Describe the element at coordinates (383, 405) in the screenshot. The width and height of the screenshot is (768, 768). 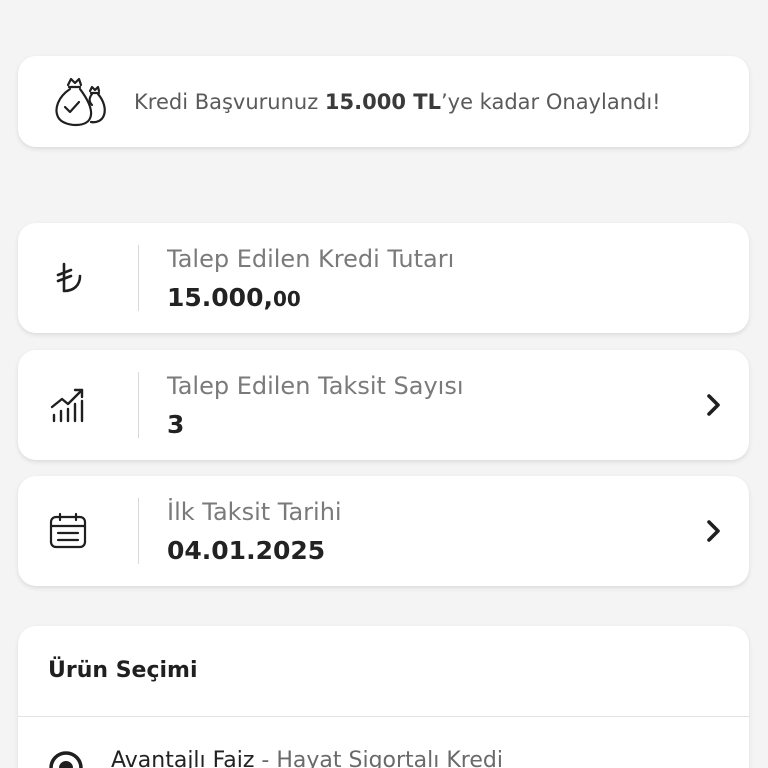
I see `installment-count-card: Talep Edilen Taksit Sayısı 3` at that location.